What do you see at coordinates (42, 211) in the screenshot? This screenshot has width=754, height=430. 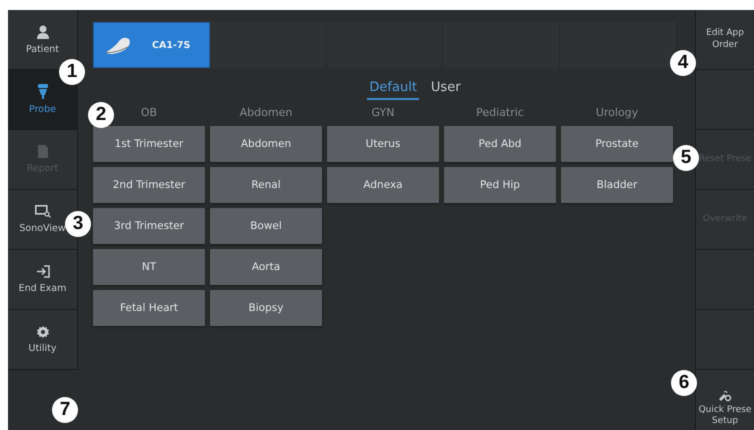 I see `screen-search-icon` at bounding box center [42, 211].